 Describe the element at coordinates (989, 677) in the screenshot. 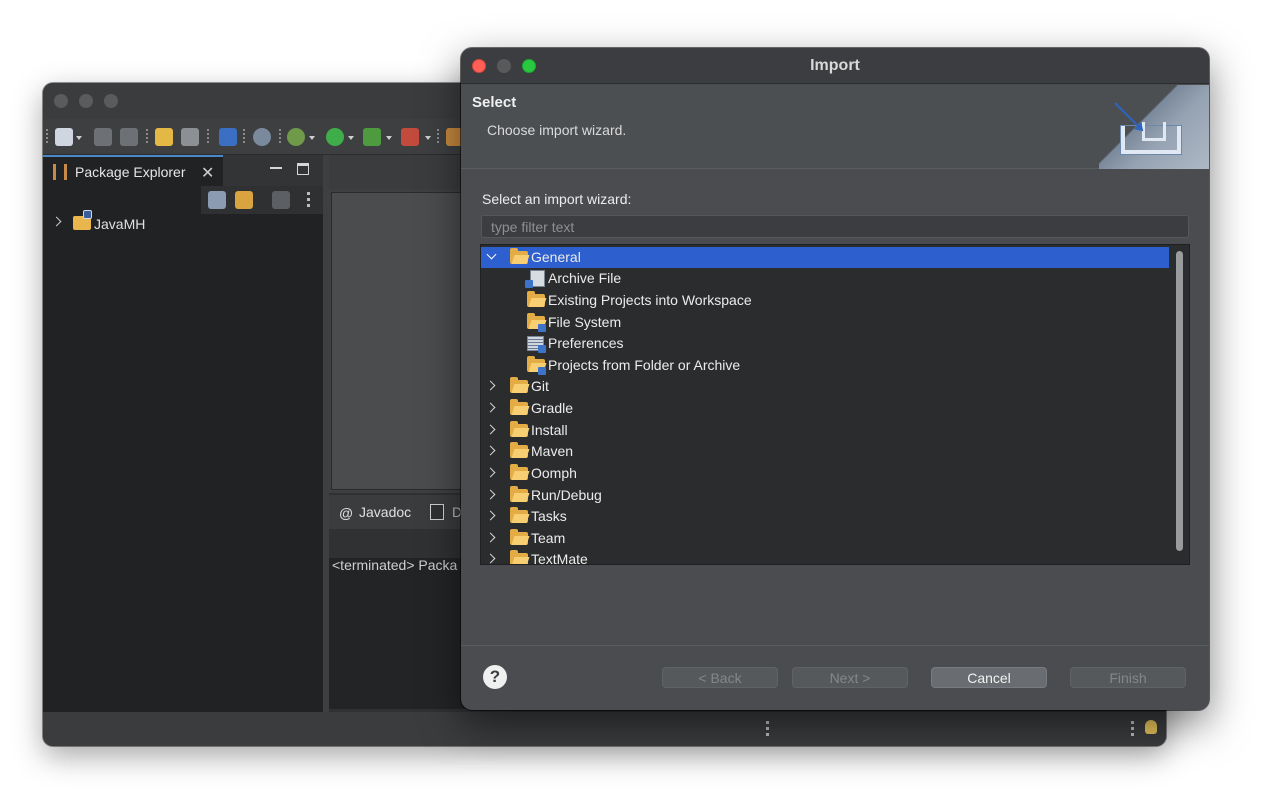

I see `cancel-button: Cancel` at that location.